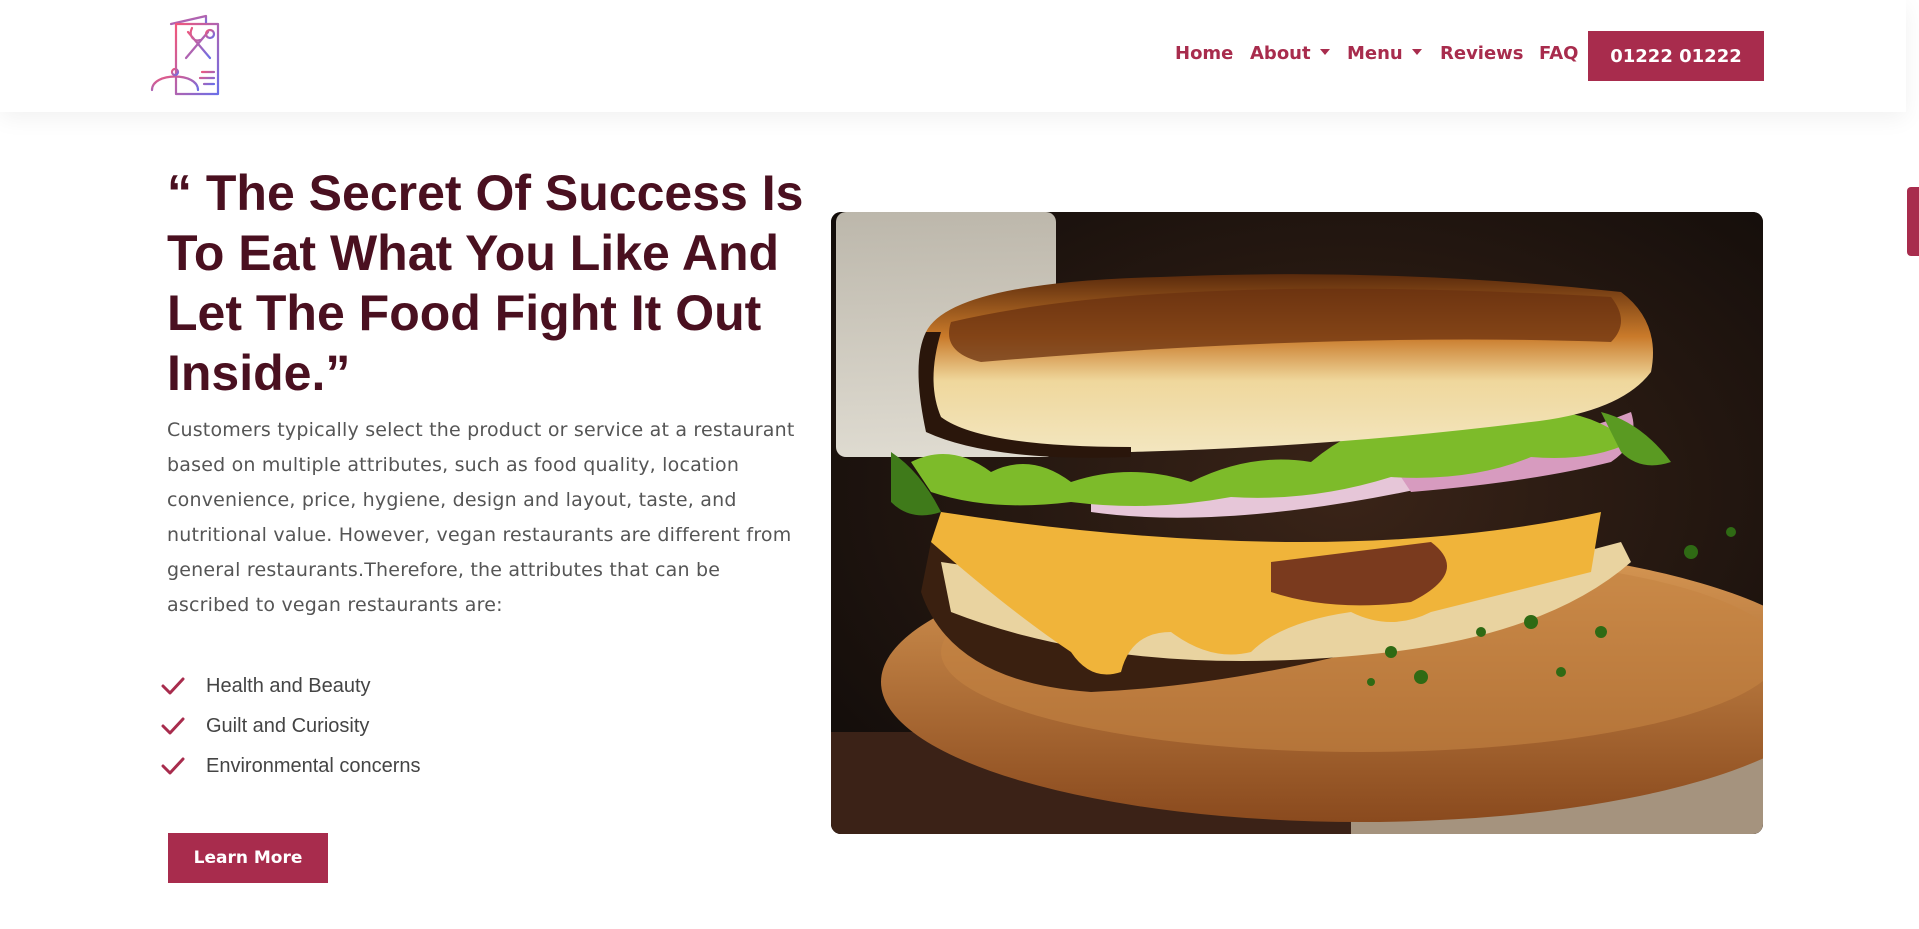 The image size is (1919, 929). I want to click on site-header: Home About Menu Reviews FAQ 01222 01222, so click(953, 56).